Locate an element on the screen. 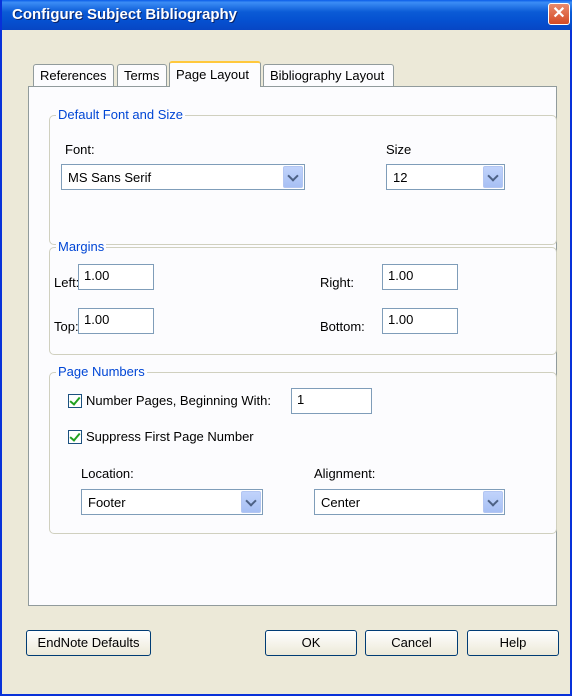 The image size is (572, 696). font-select: MS Sans Serif is located at coordinates (183, 177).